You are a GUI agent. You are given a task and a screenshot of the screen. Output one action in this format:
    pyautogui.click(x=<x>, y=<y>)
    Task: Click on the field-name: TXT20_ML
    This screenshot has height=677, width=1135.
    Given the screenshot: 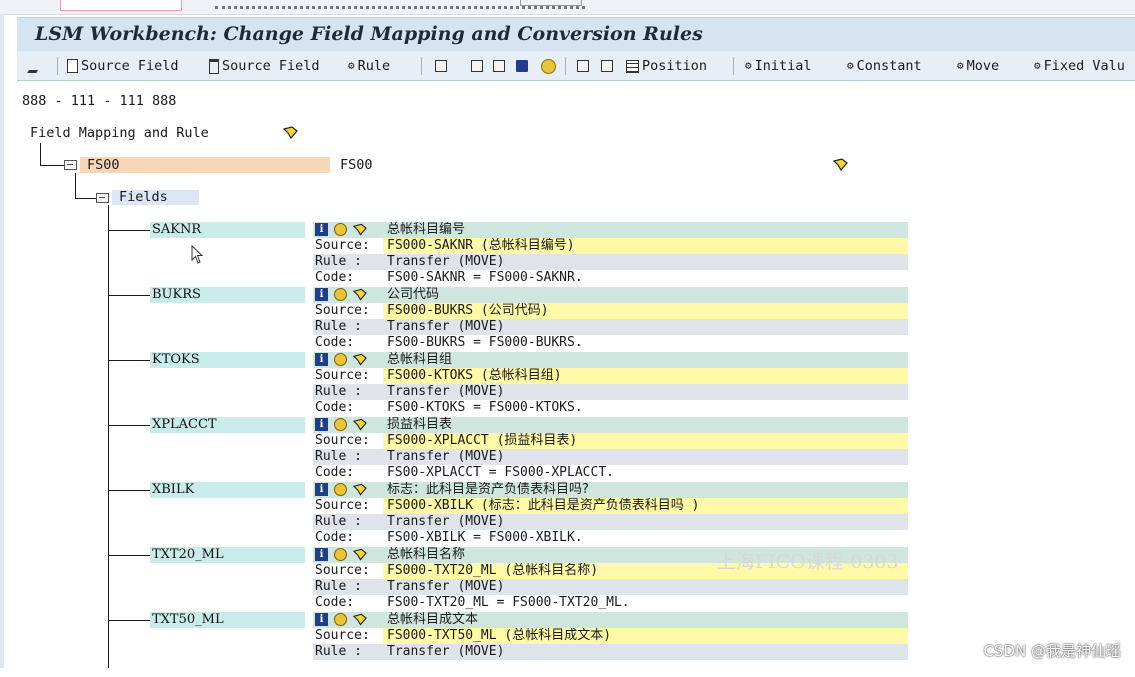 What is the action you would take?
    pyautogui.click(x=188, y=555)
    